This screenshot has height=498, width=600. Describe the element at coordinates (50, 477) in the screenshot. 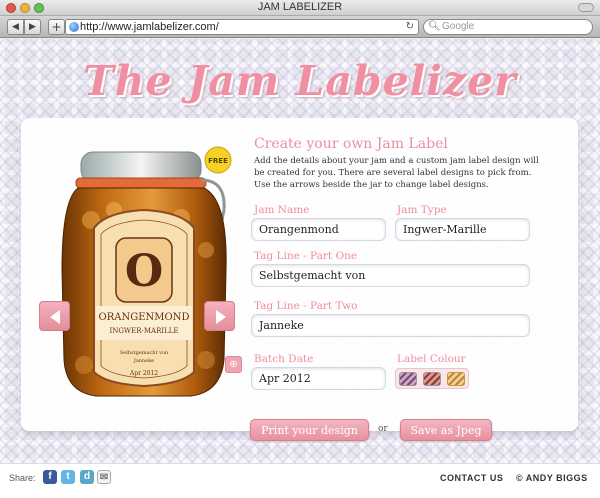

I see `facebook-icon: f` at that location.